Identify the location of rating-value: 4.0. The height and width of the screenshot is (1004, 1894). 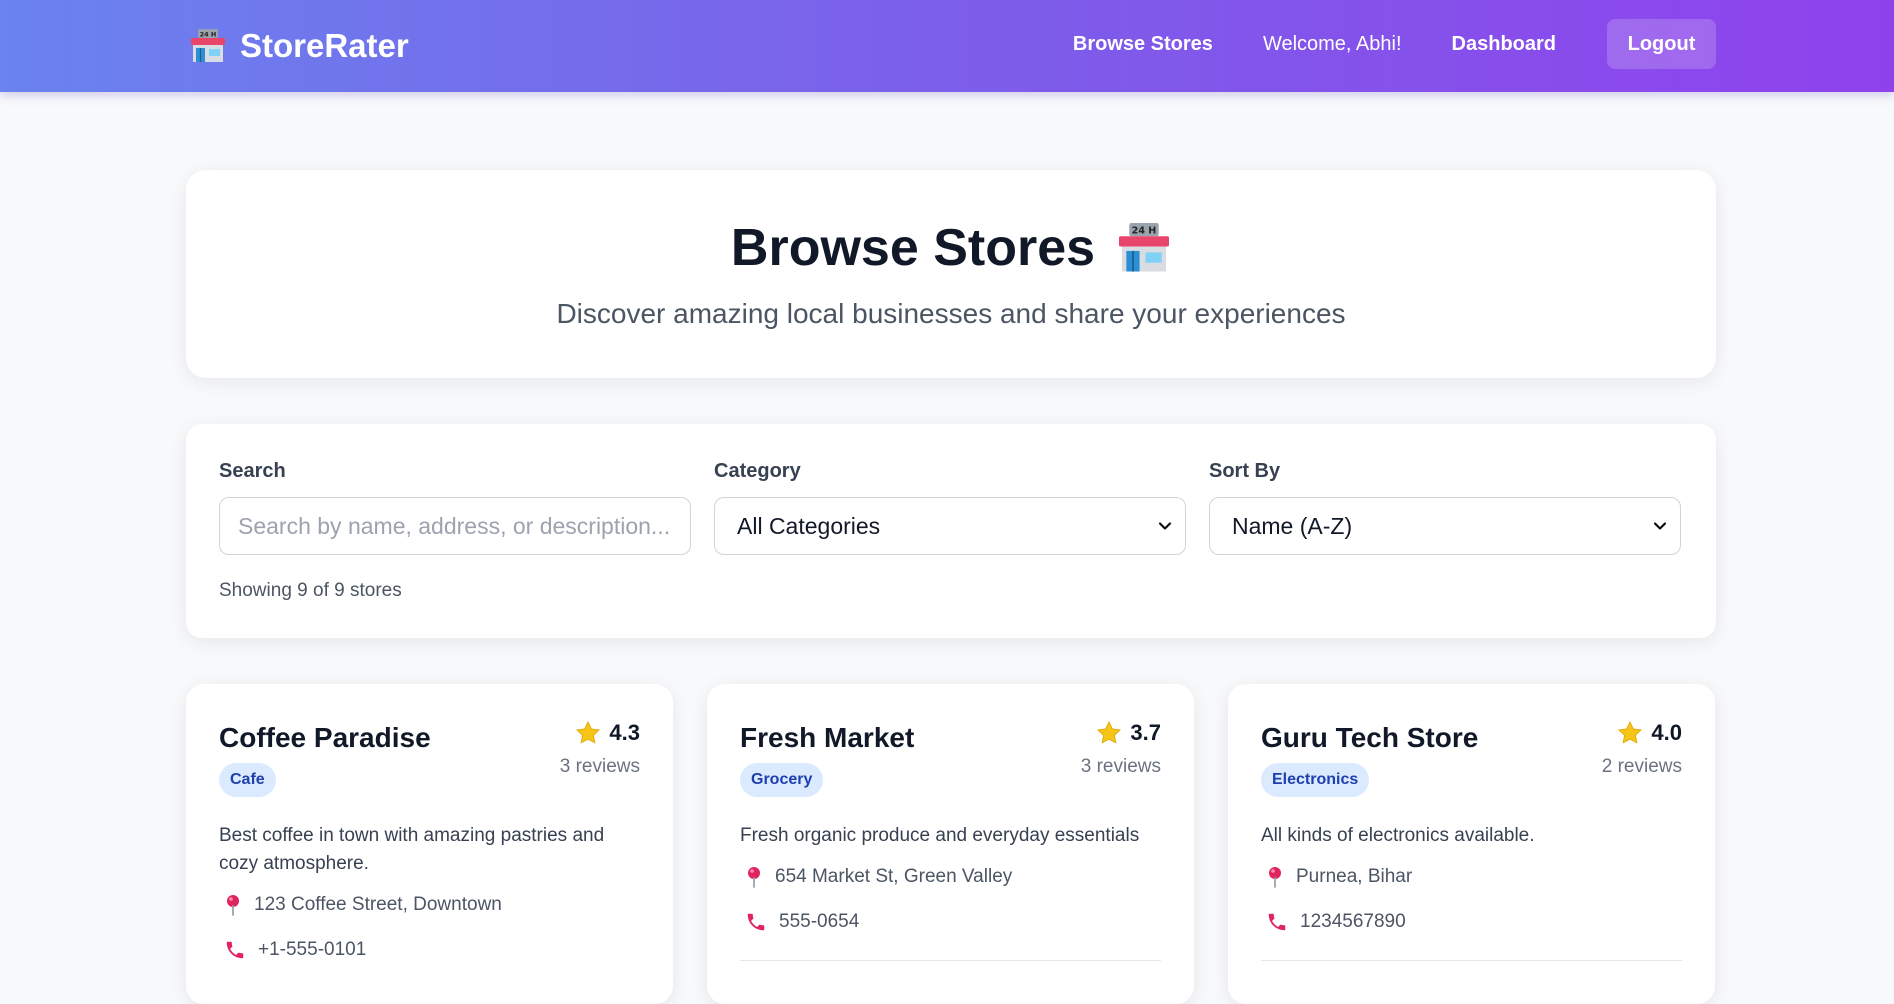
(1666, 732).